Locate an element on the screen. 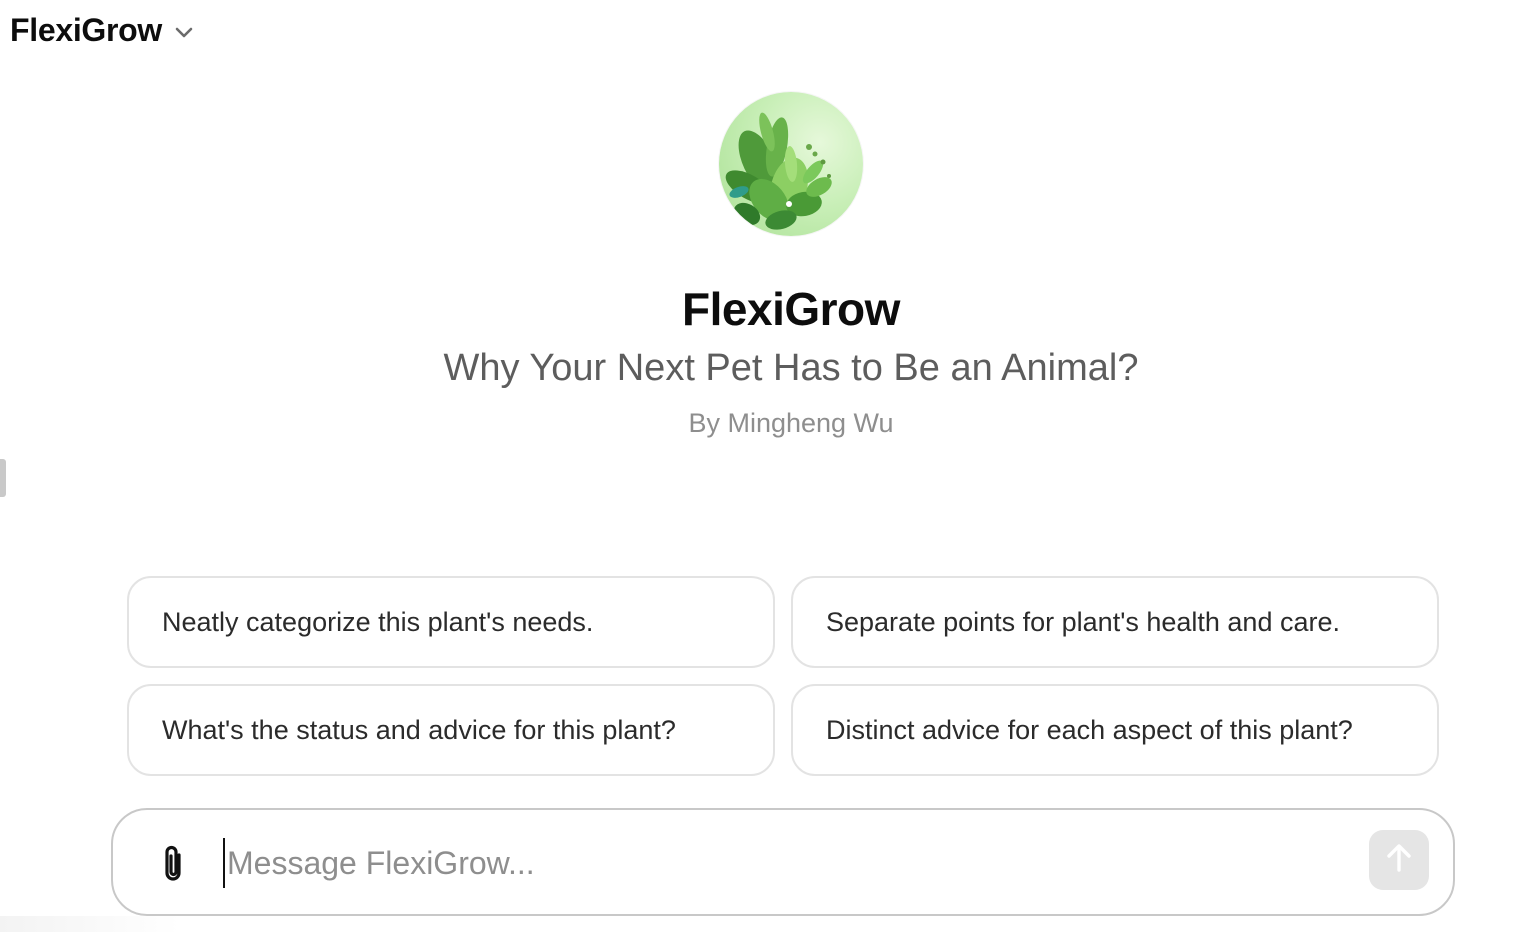  gpt-author: By Mingheng Wu is located at coordinates (791, 423).